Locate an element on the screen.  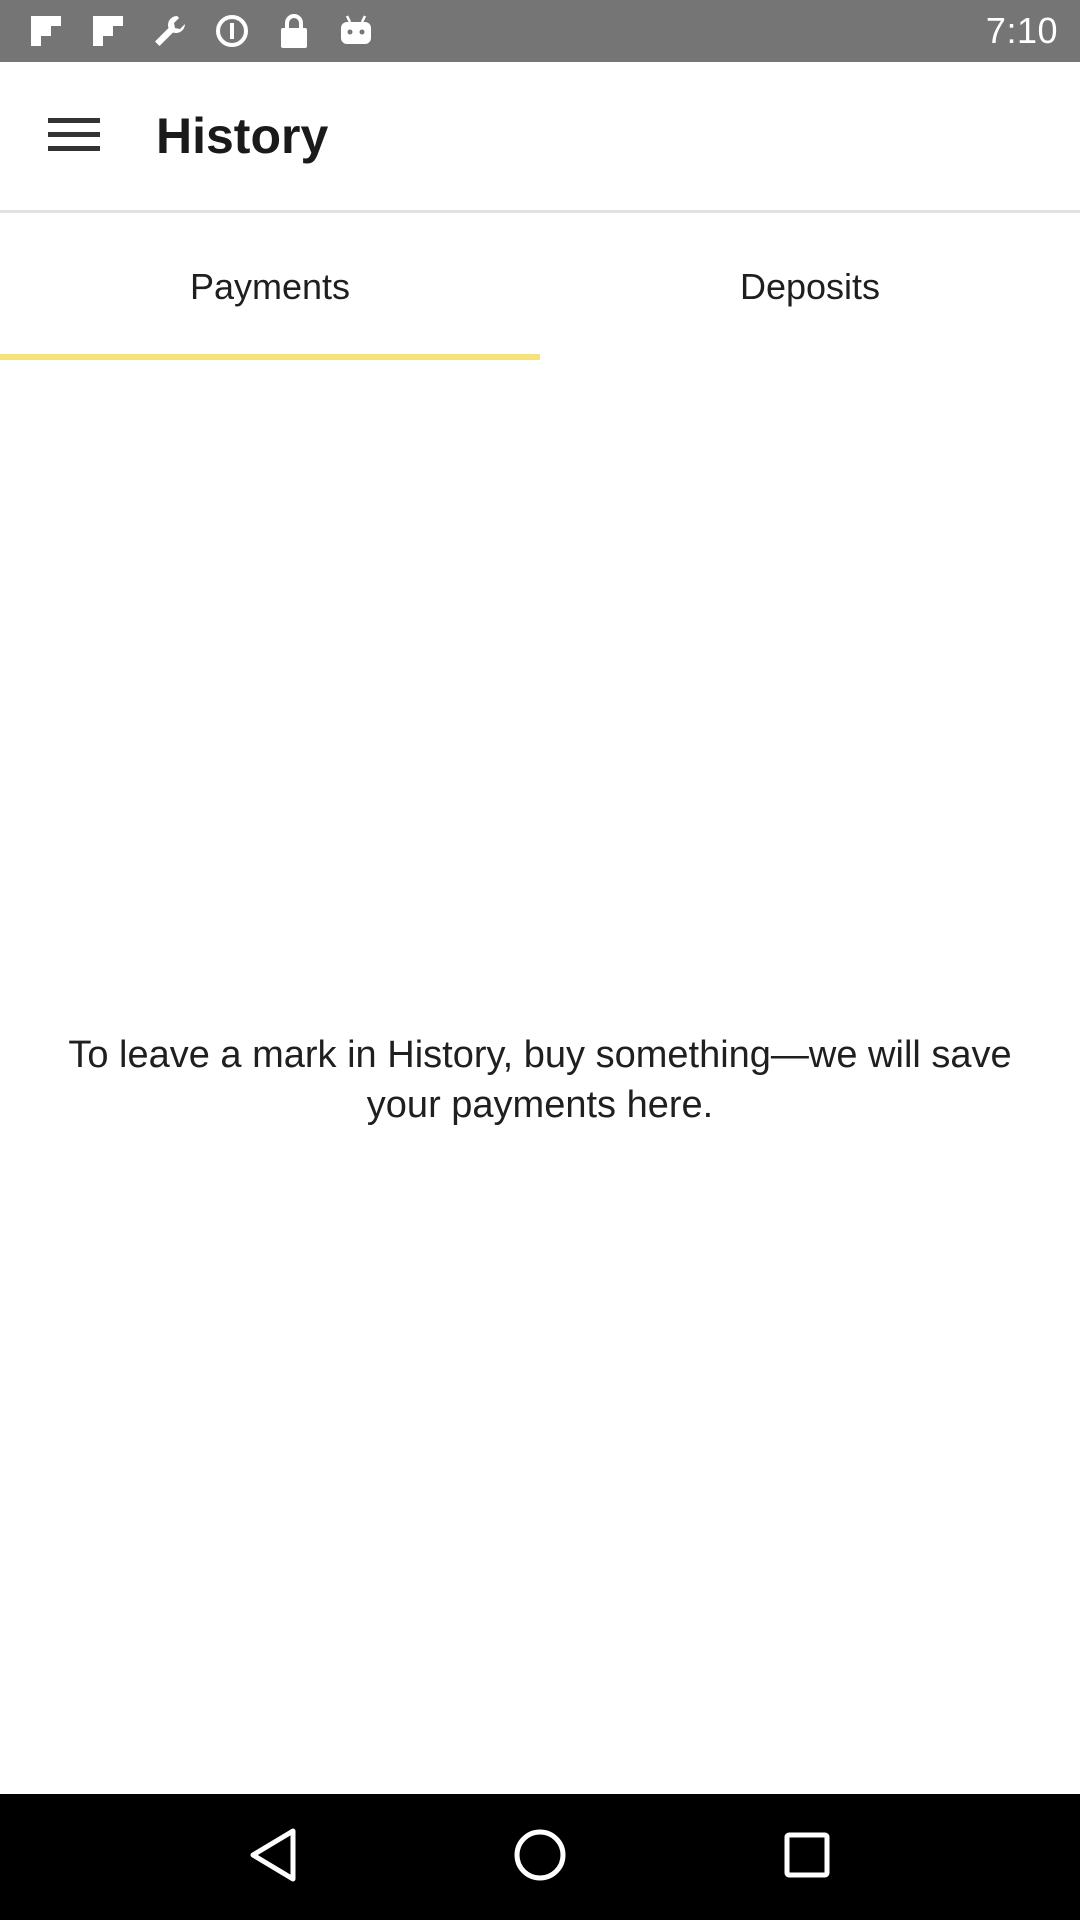
notification-icons is located at coordinates (201, 31).